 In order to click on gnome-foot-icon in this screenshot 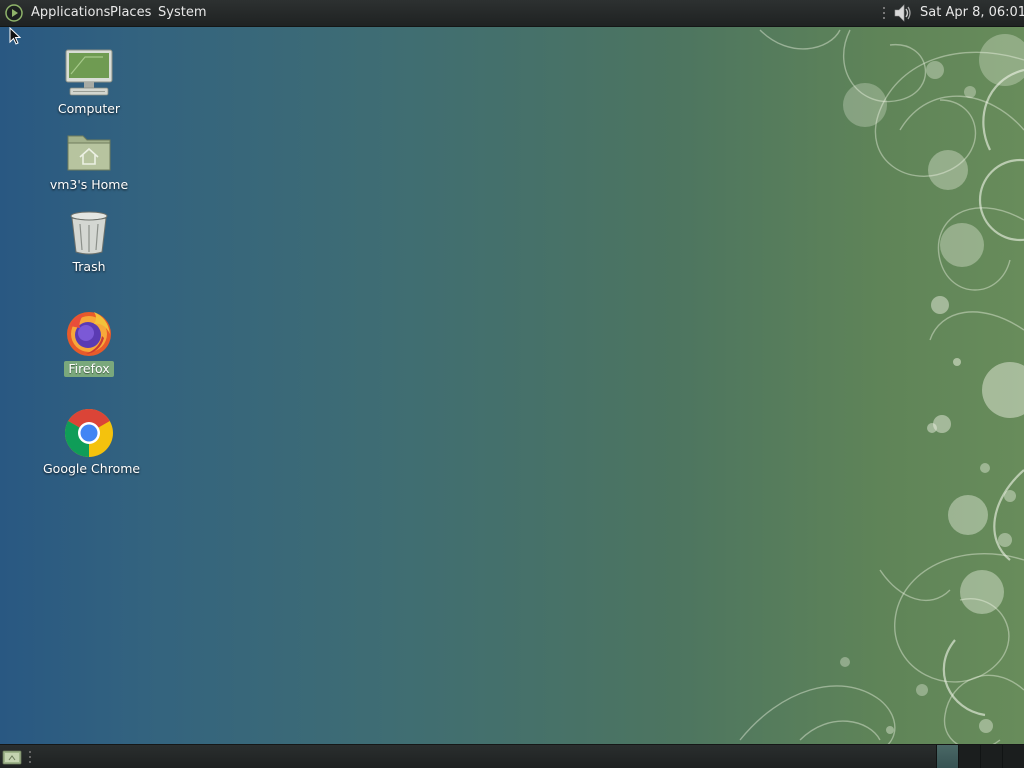, I will do `click(14, 13)`.